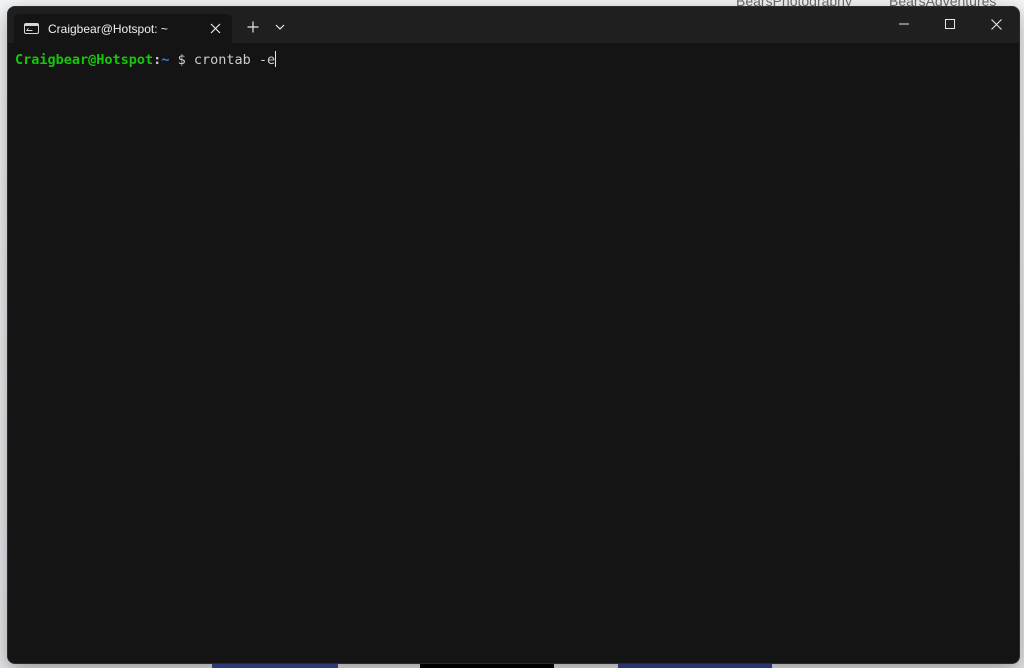 The image size is (1024, 668). Describe the element at coordinates (181, 60) in the screenshot. I see `prompt-dollar: $` at that location.